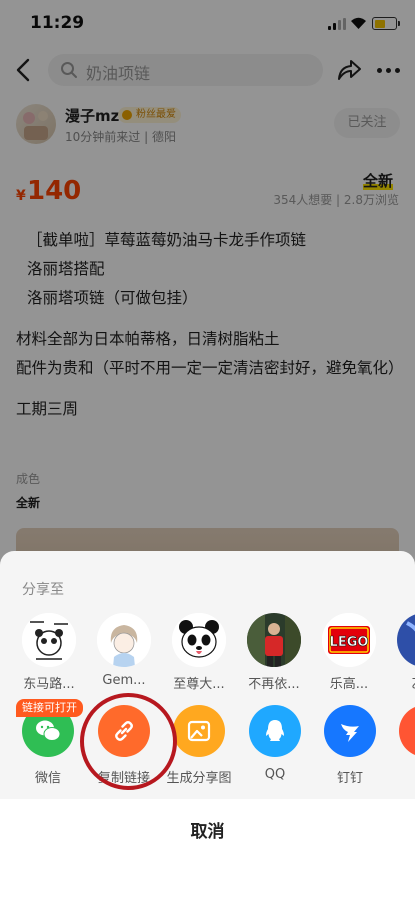  I want to click on app-label: 微, so click(401, 776).